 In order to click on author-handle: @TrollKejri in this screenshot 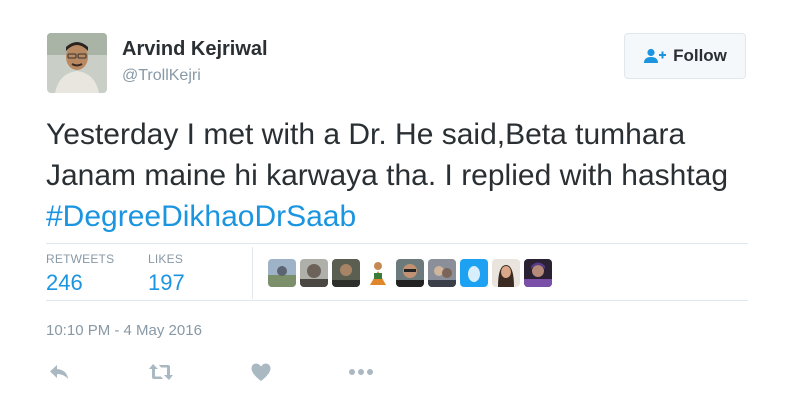, I will do `click(161, 76)`.